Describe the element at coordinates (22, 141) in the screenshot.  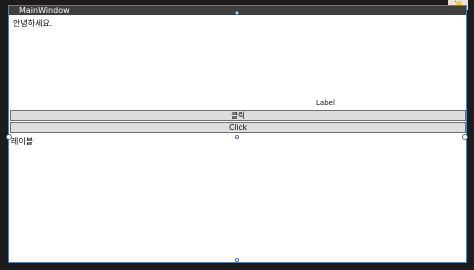
I see `bottom-label: 레이블` at that location.